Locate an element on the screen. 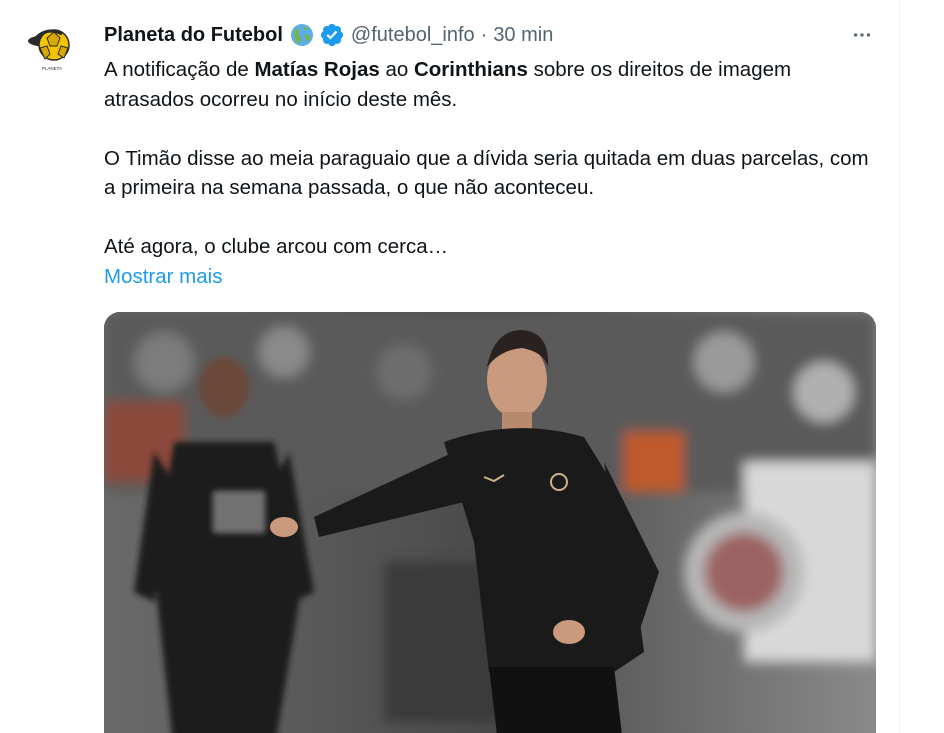  avatar: PLANETA is located at coordinates (52, 48).